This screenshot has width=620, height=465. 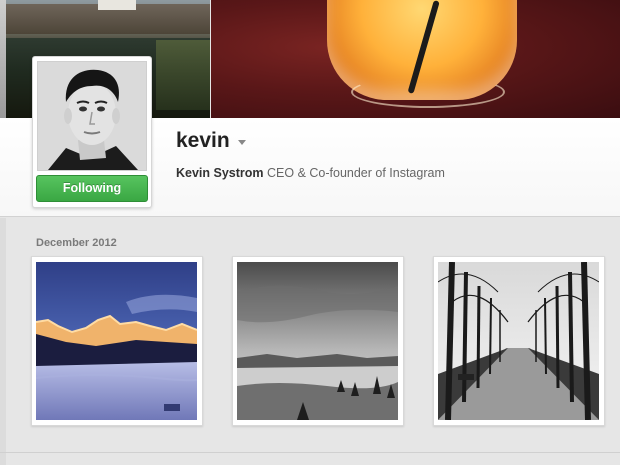 What do you see at coordinates (354, 173) in the screenshot?
I see `profile-bio-text: CEO & Co-founder of Instagram` at bounding box center [354, 173].